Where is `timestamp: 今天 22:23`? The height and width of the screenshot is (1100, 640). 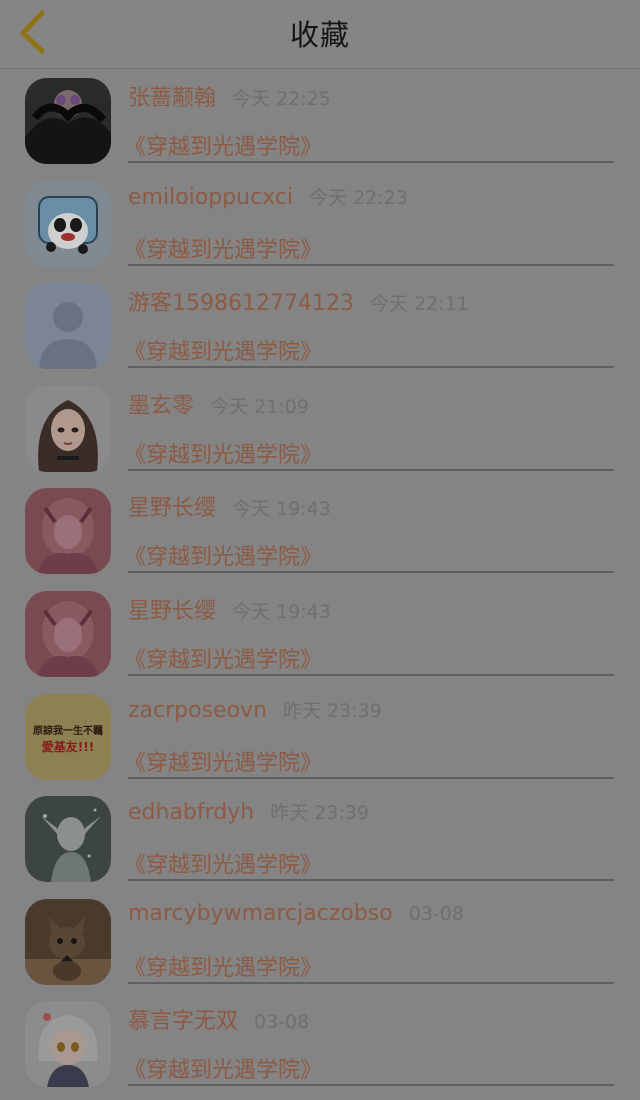 timestamp: 今天 22:23 is located at coordinates (358, 197).